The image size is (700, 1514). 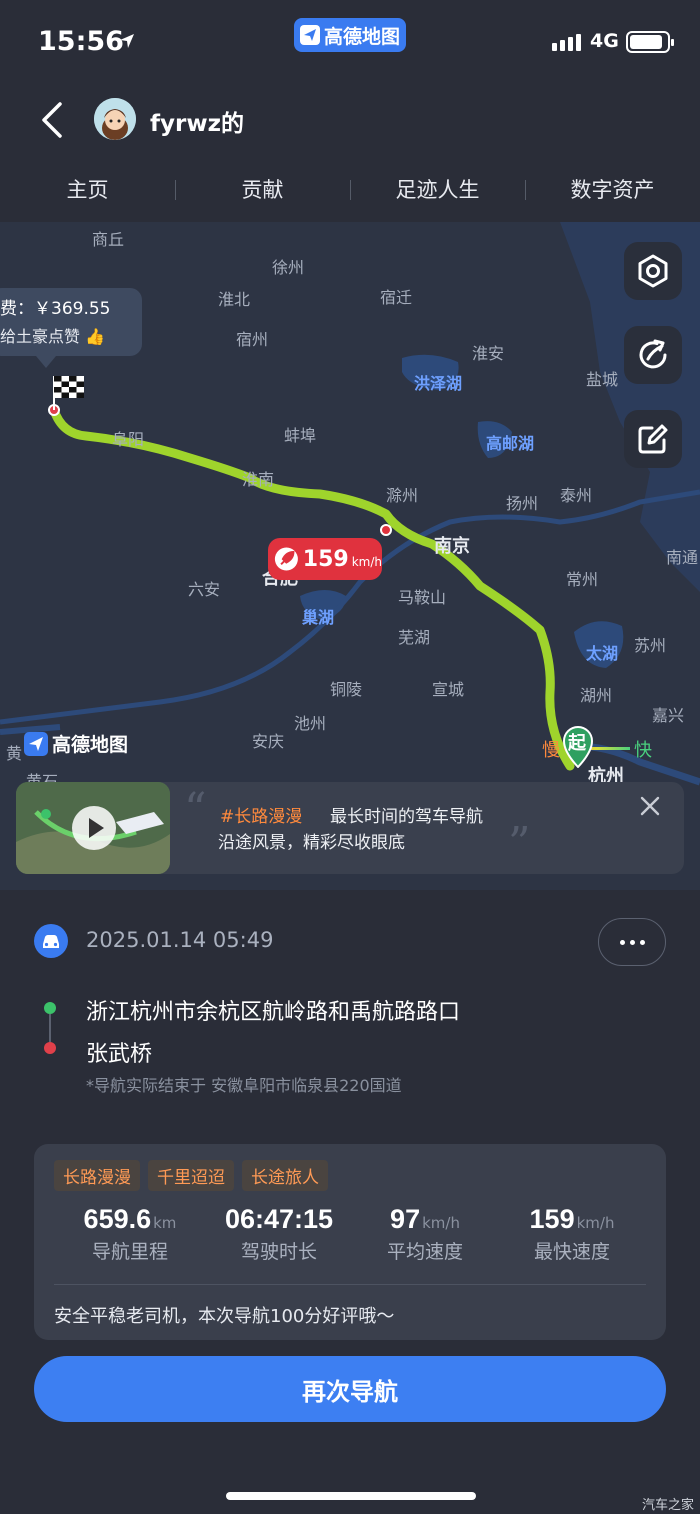 I want to click on city-label: 马鞍山, so click(x=422, y=597).